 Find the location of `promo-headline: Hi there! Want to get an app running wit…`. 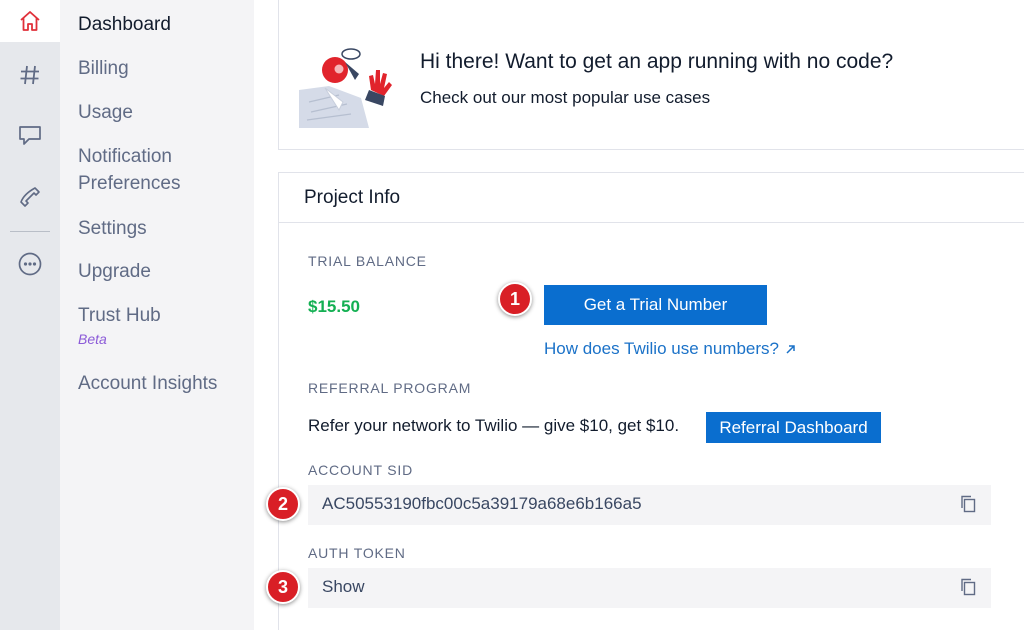

promo-headline: Hi there! Want to get an app running wit… is located at coordinates (657, 61).